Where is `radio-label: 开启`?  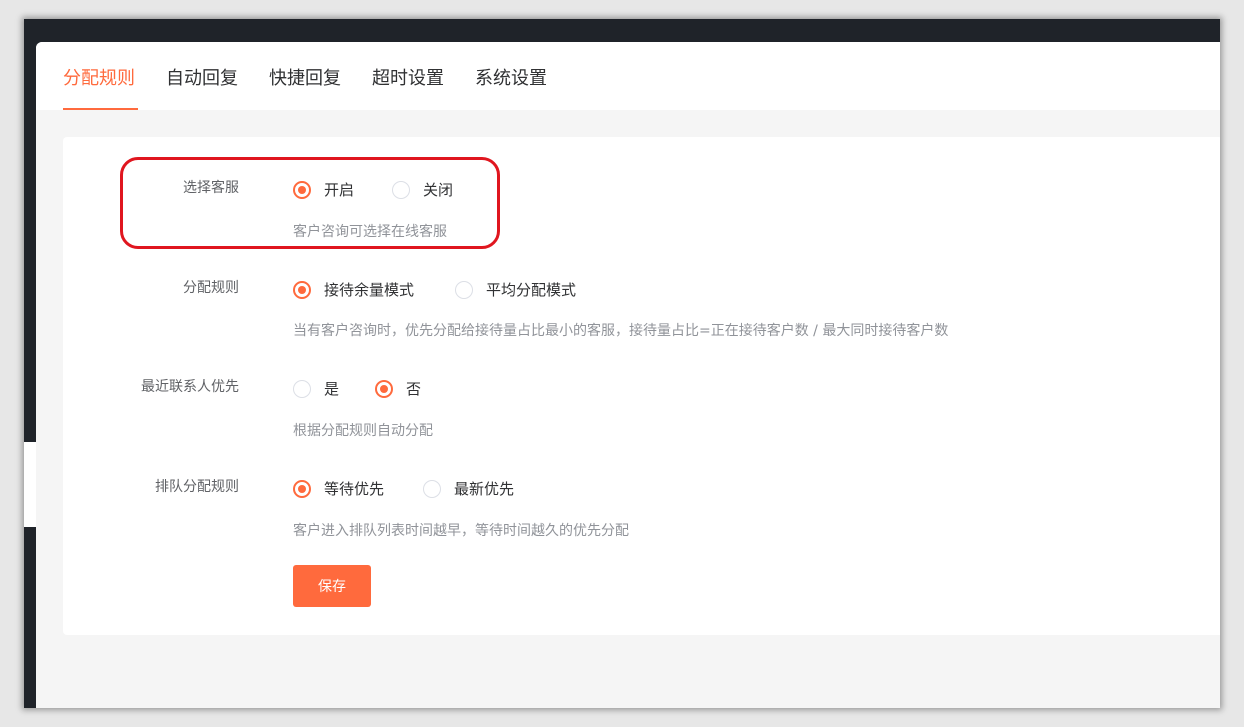 radio-label: 开启 is located at coordinates (339, 190).